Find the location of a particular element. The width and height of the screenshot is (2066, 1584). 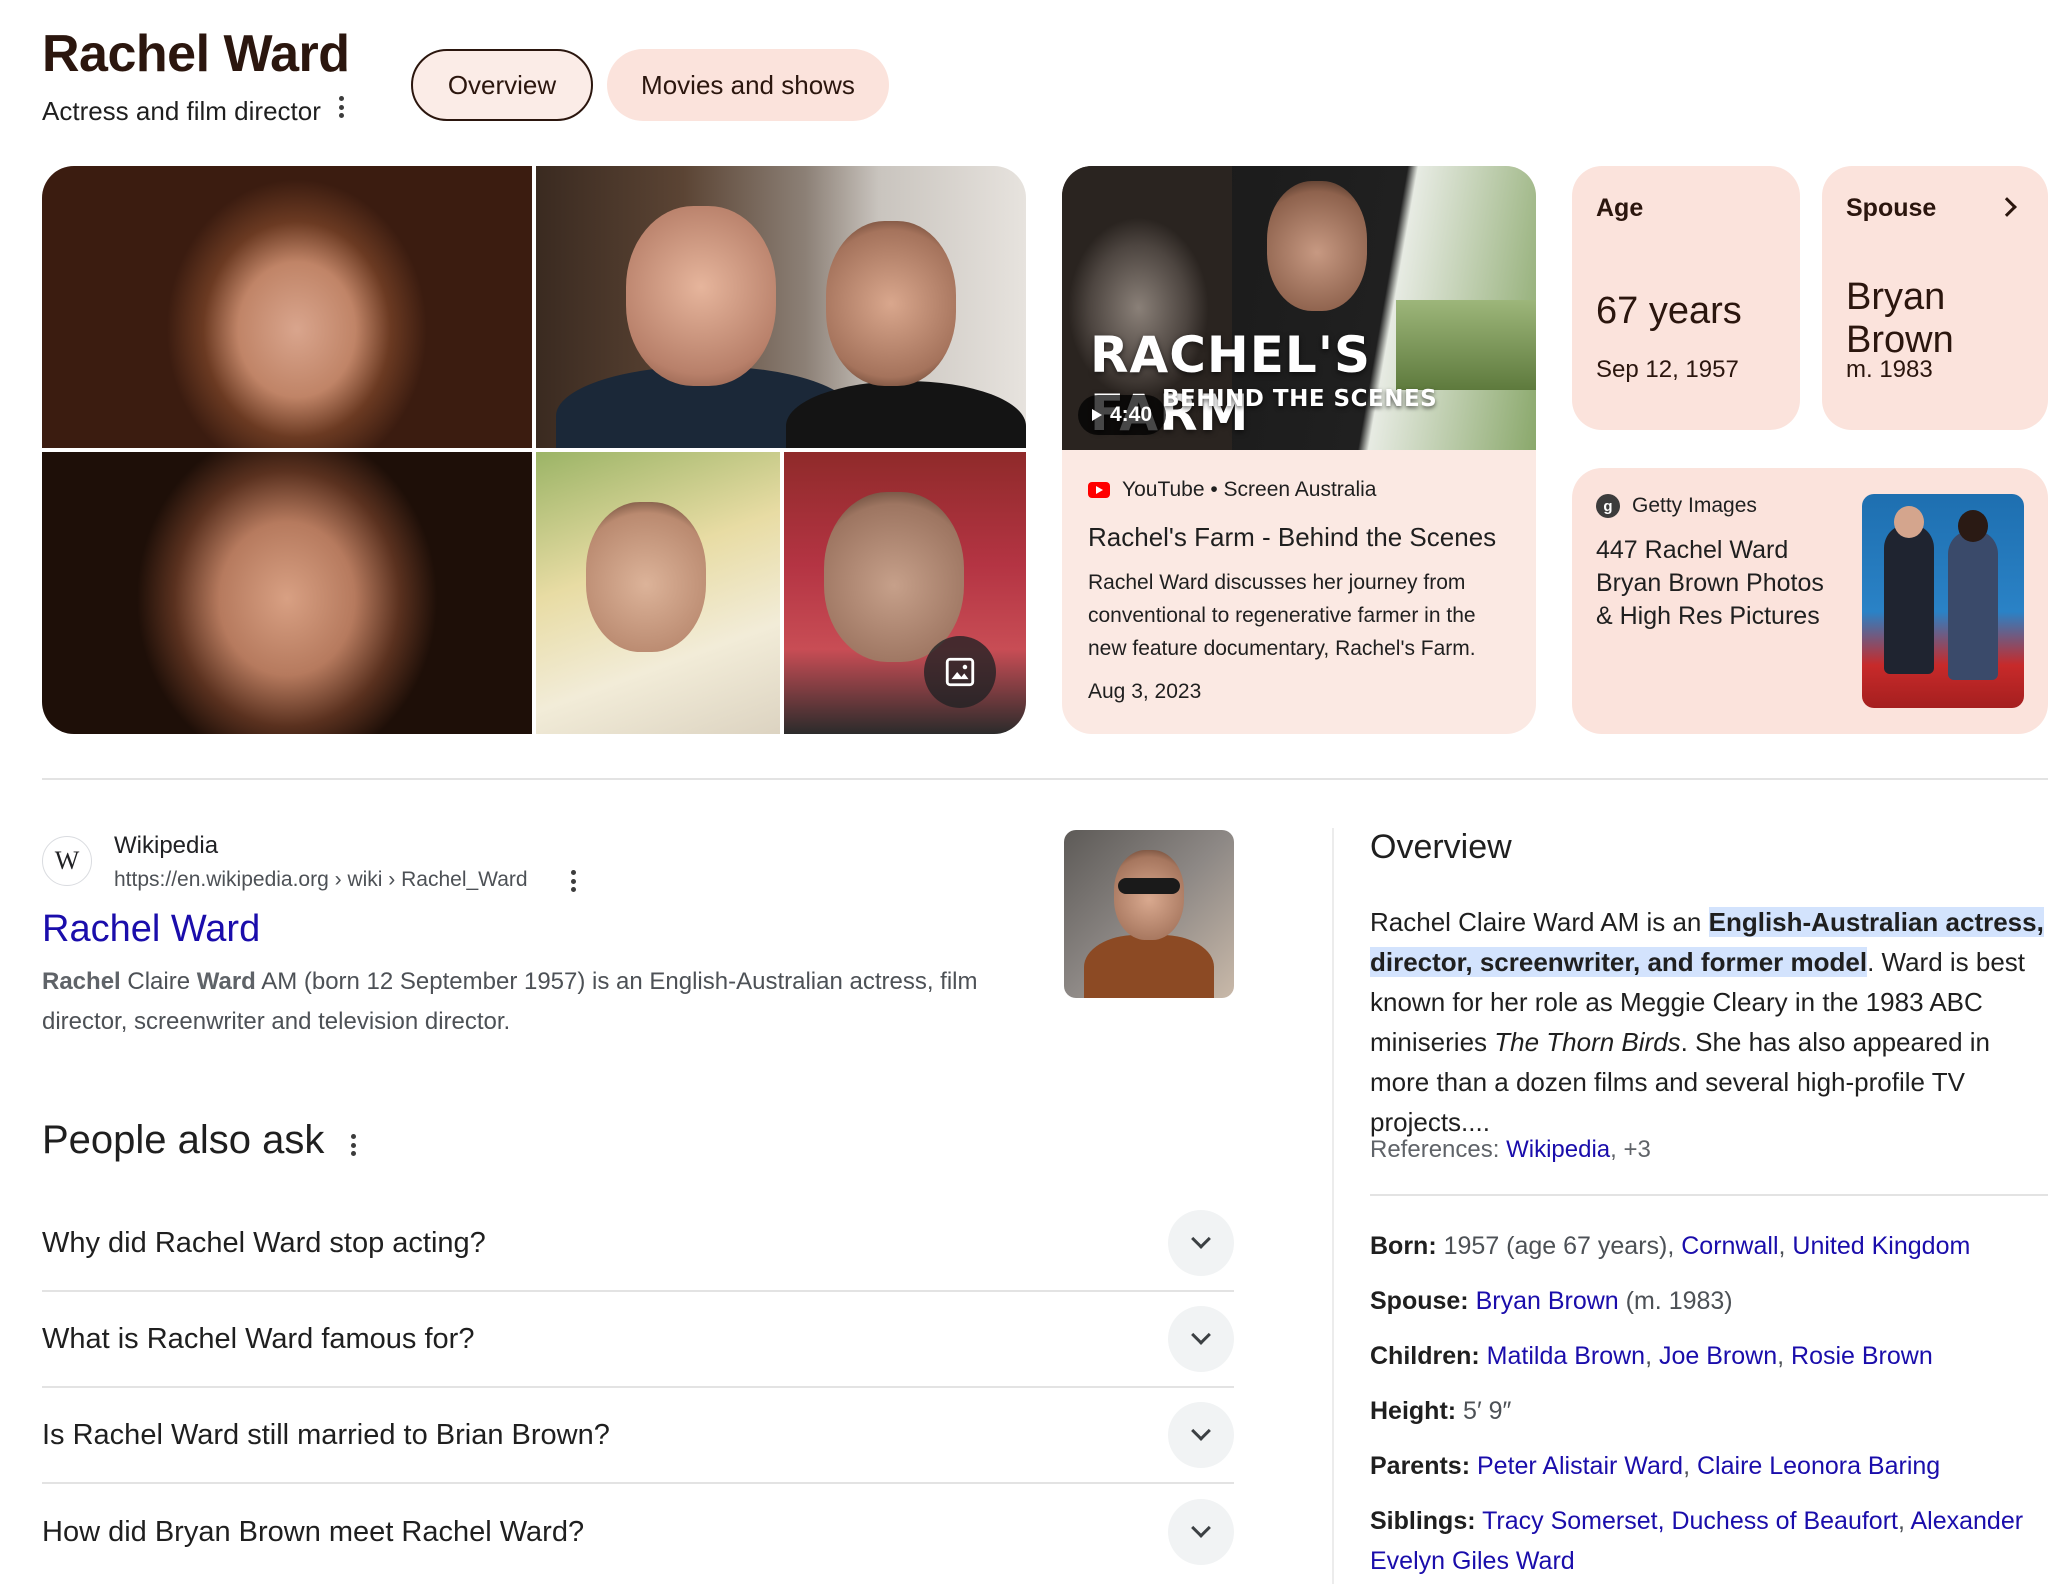

video-thumbnail: RACHEL'S FARM BEHIND THE SCENES 4:40 is located at coordinates (1299, 308).